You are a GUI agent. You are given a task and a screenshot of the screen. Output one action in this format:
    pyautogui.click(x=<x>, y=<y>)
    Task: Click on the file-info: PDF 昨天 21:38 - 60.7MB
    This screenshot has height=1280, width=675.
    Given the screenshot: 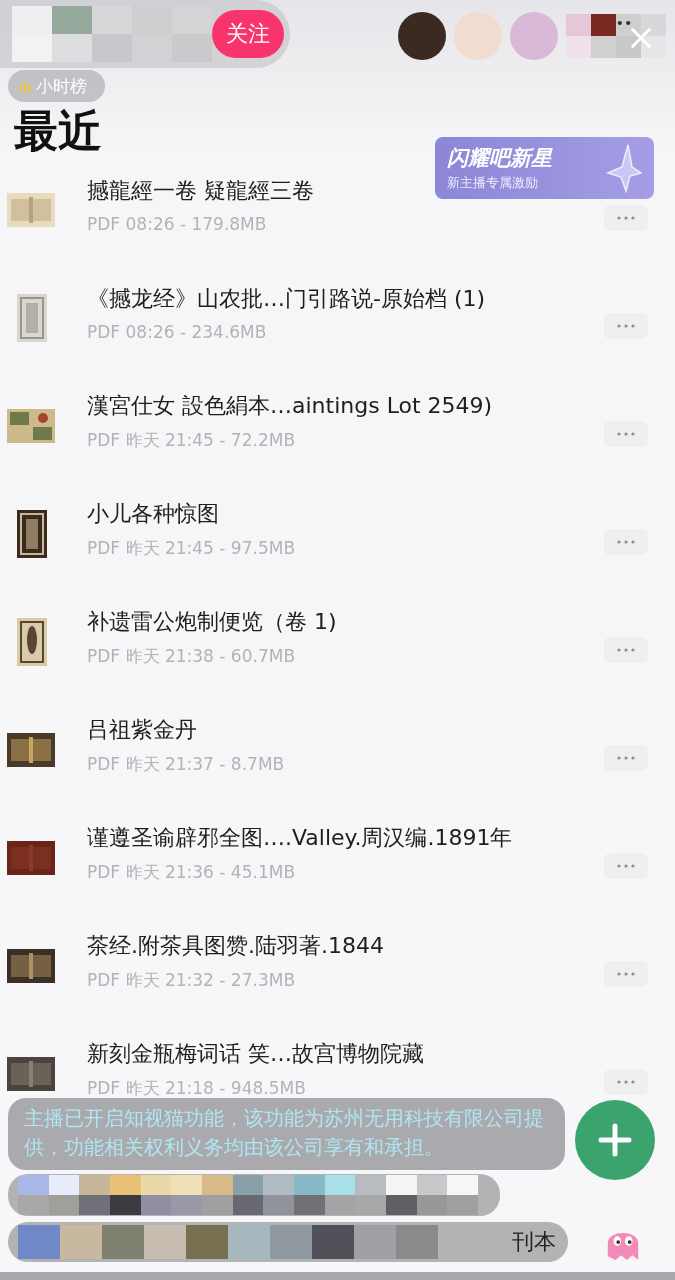 What is the action you would take?
    pyautogui.click(x=191, y=656)
    